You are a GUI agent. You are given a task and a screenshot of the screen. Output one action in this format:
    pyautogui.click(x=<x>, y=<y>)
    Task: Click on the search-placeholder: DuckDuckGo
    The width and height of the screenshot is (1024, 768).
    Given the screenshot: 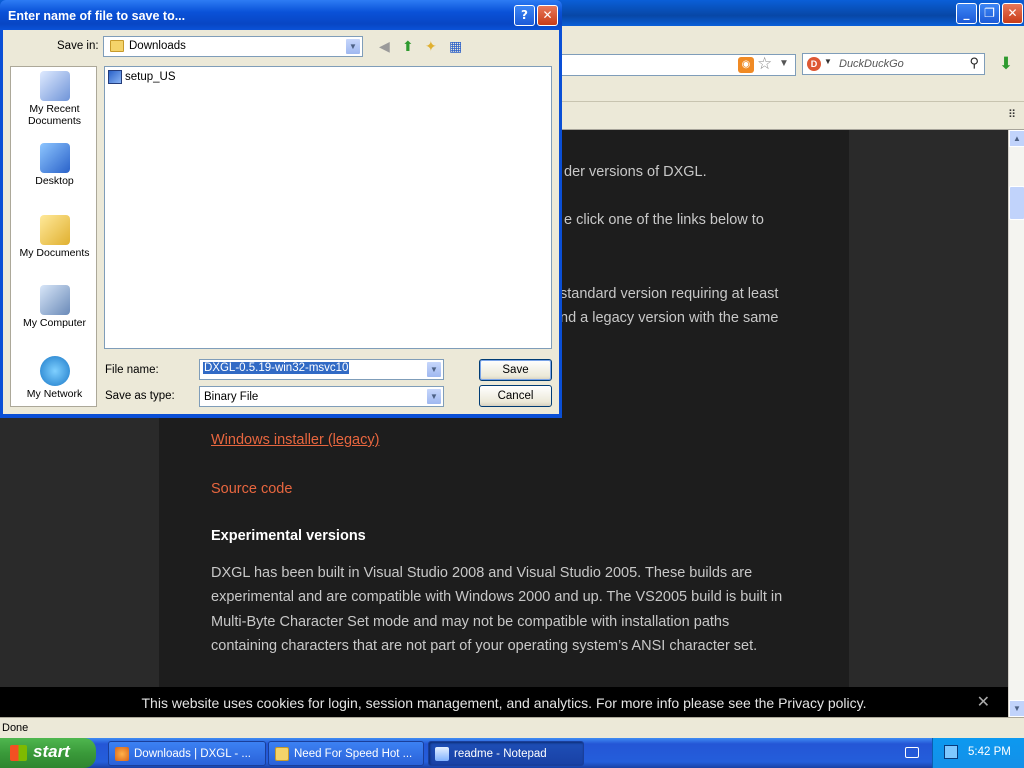 What is the action you would take?
    pyautogui.click(x=871, y=64)
    